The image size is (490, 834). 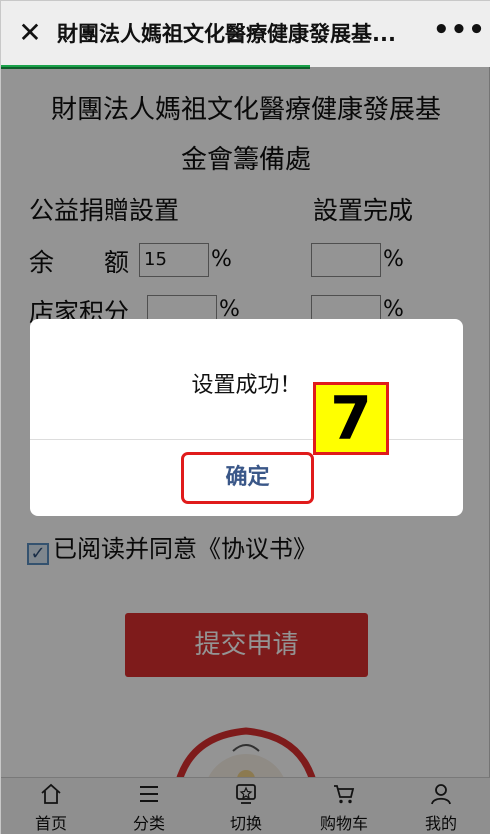 What do you see at coordinates (247, 478) in the screenshot?
I see `confirm-button: 确定` at bounding box center [247, 478].